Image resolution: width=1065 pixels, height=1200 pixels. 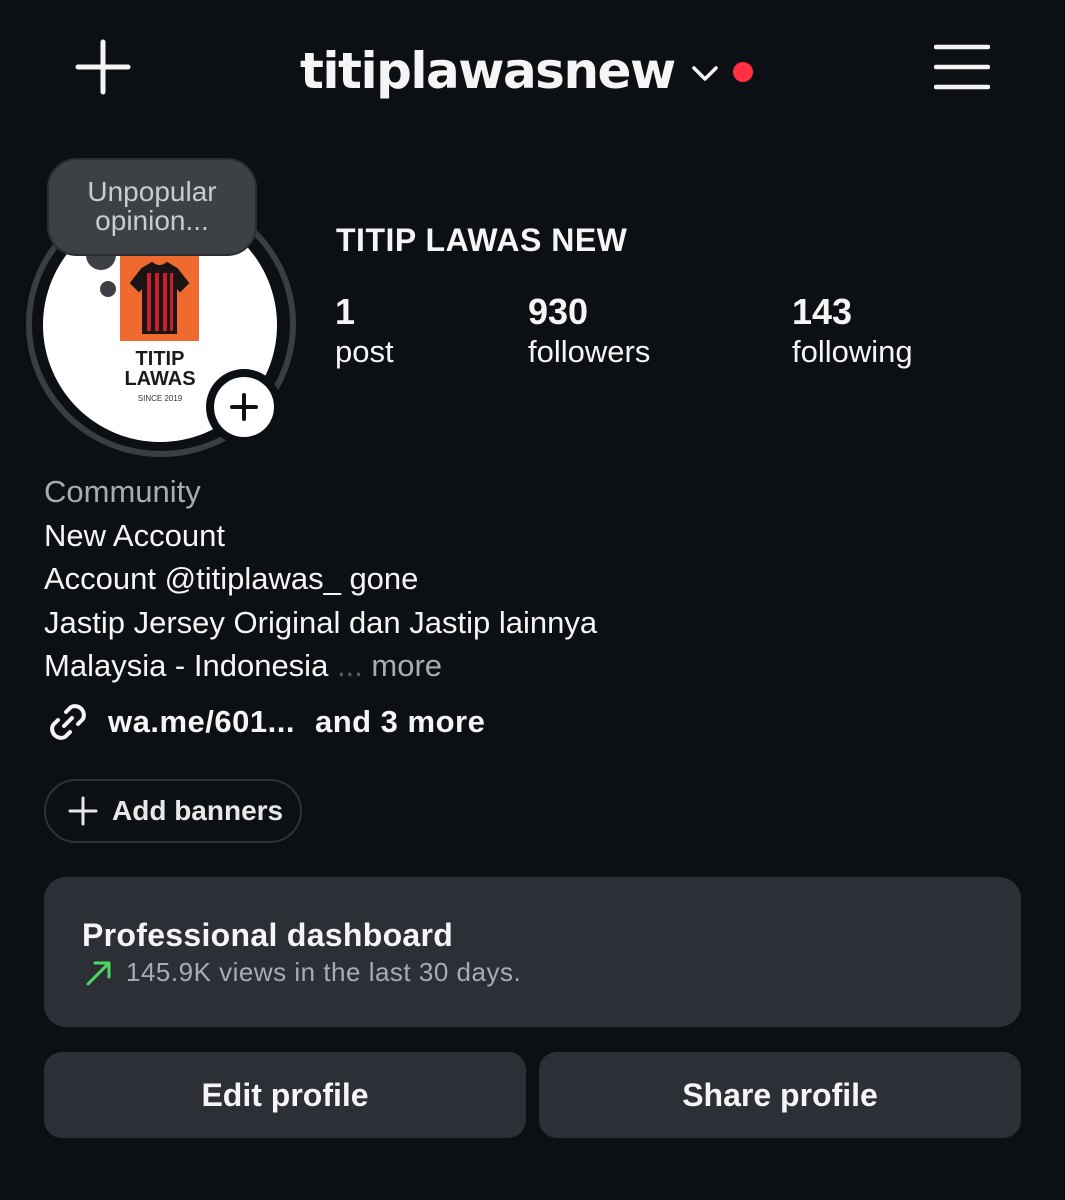 What do you see at coordinates (134, 535) in the screenshot?
I see `bio-line: New Account` at bounding box center [134, 535].